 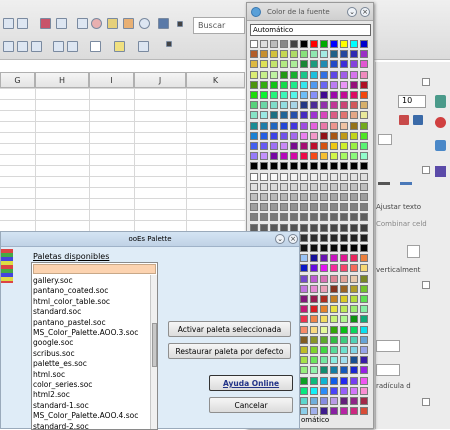 I want to click on decimal-icon, so click(x=36, y=46).